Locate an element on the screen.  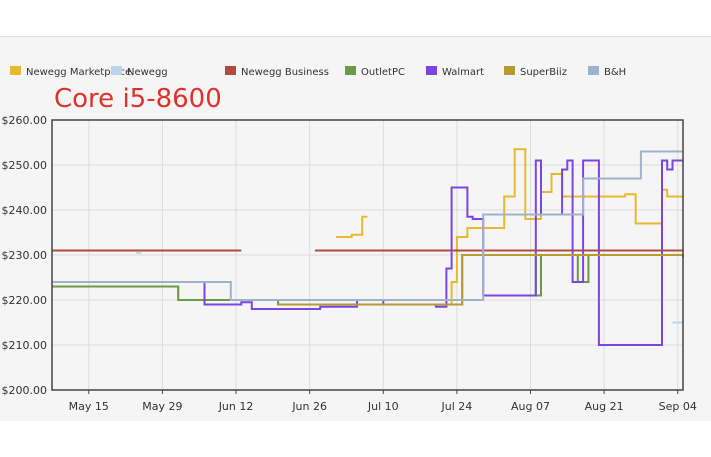
x-tick-label: May 15 is located at coordinates (89, 406).